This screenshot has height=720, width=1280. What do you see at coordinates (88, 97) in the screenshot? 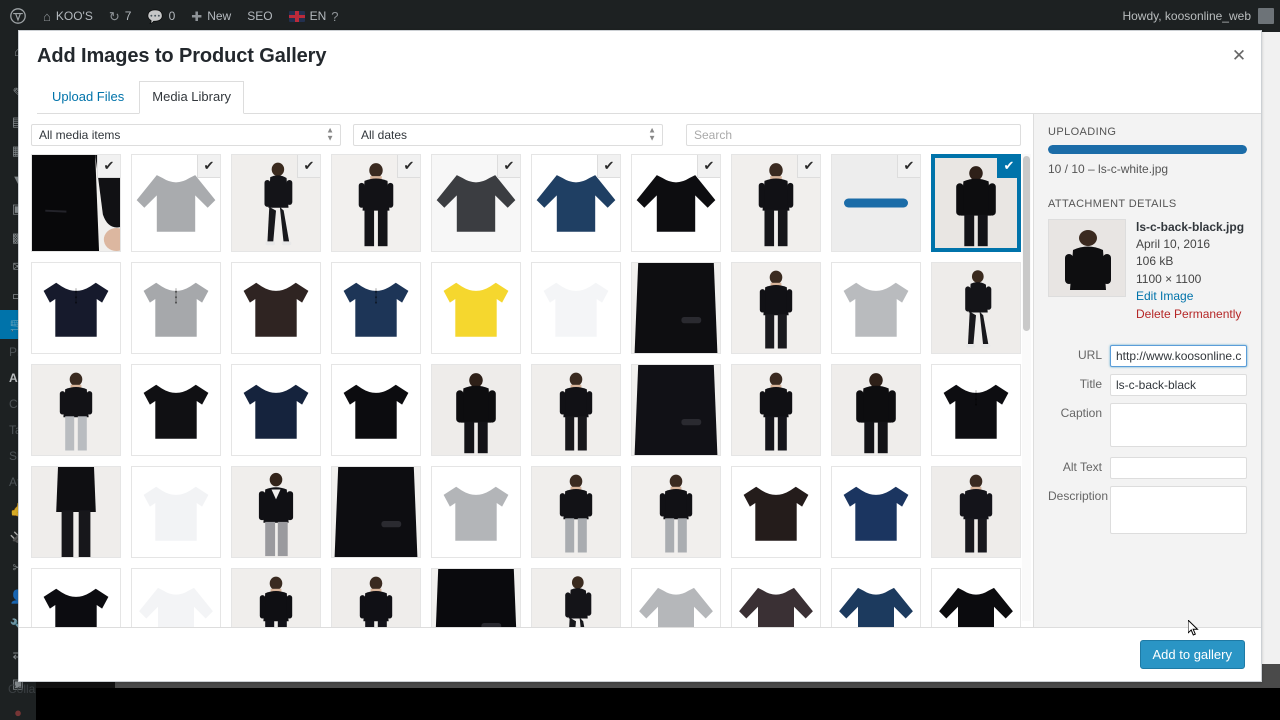
I see `tab-upload-files: Upload Files` at bounding box center [88, 97].